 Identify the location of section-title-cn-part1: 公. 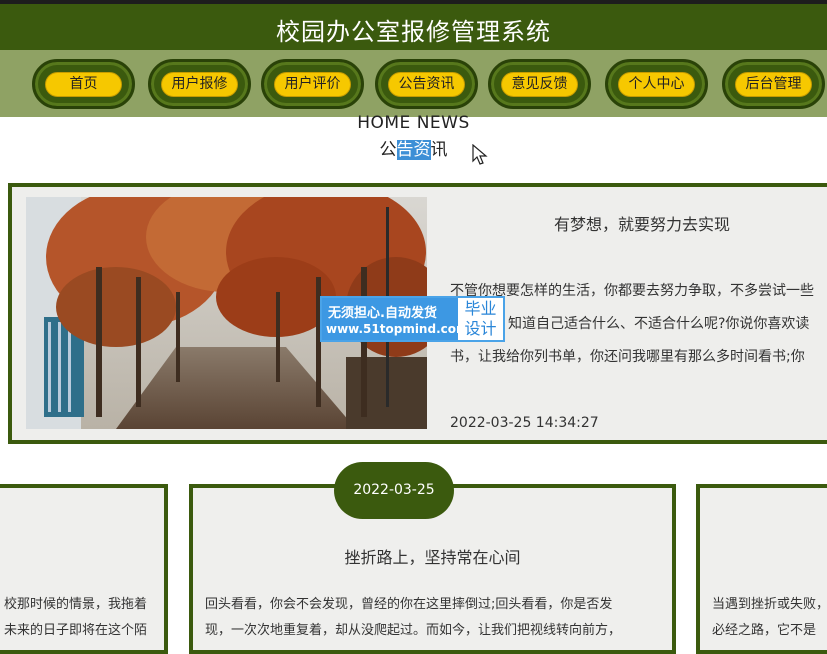
(388, 150).